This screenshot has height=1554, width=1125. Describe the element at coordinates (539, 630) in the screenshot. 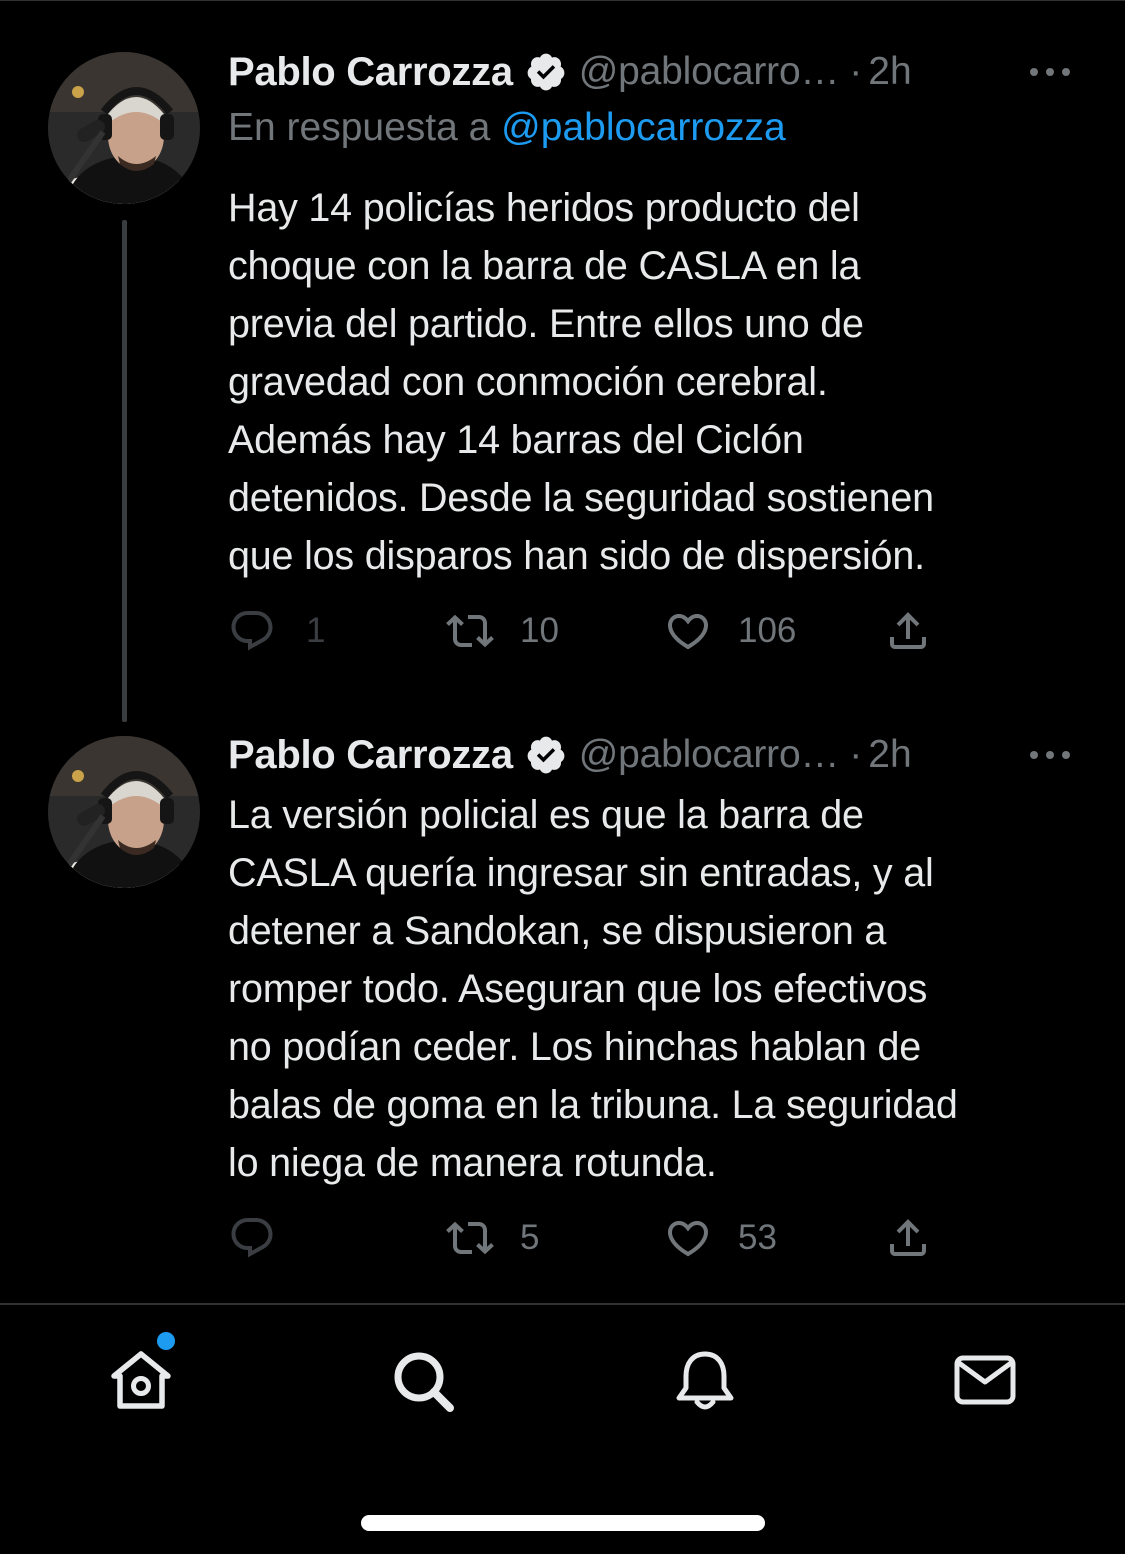

I see `retweet-count: 10` at that location.